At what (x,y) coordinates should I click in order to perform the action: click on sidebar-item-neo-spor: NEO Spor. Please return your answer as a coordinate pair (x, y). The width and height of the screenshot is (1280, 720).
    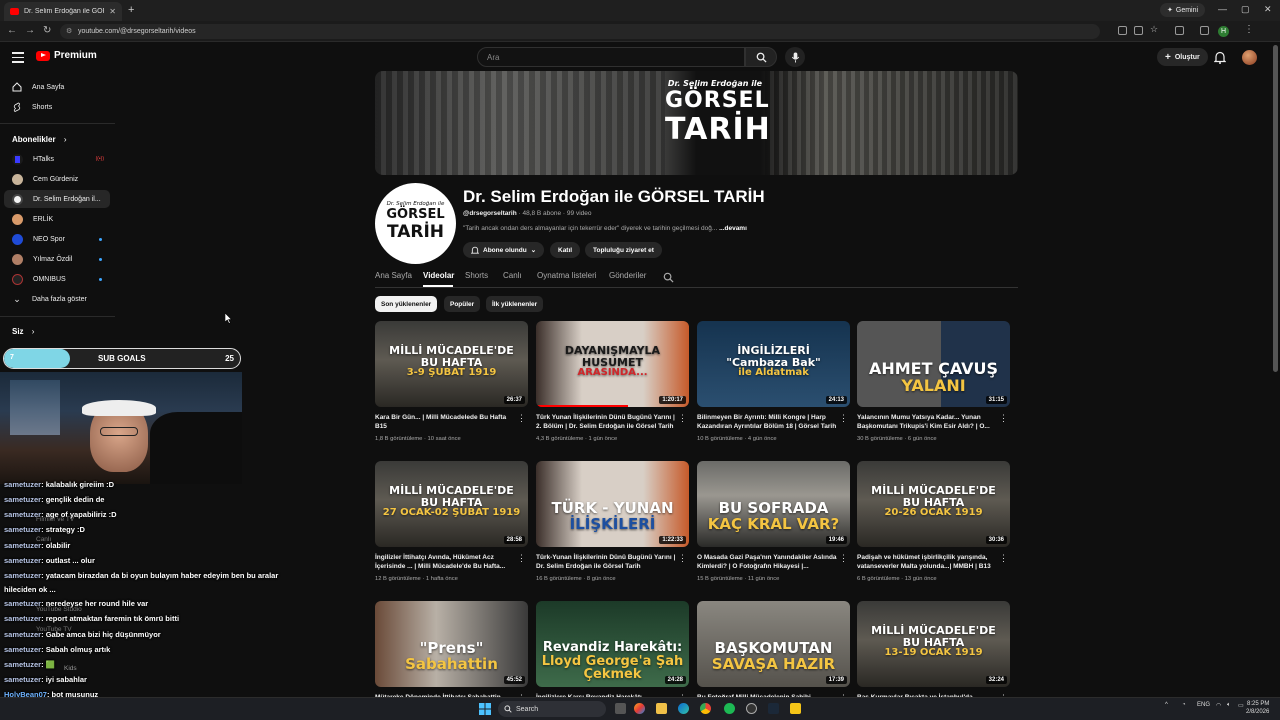
    Looking at the image, I should click on (57, 239).